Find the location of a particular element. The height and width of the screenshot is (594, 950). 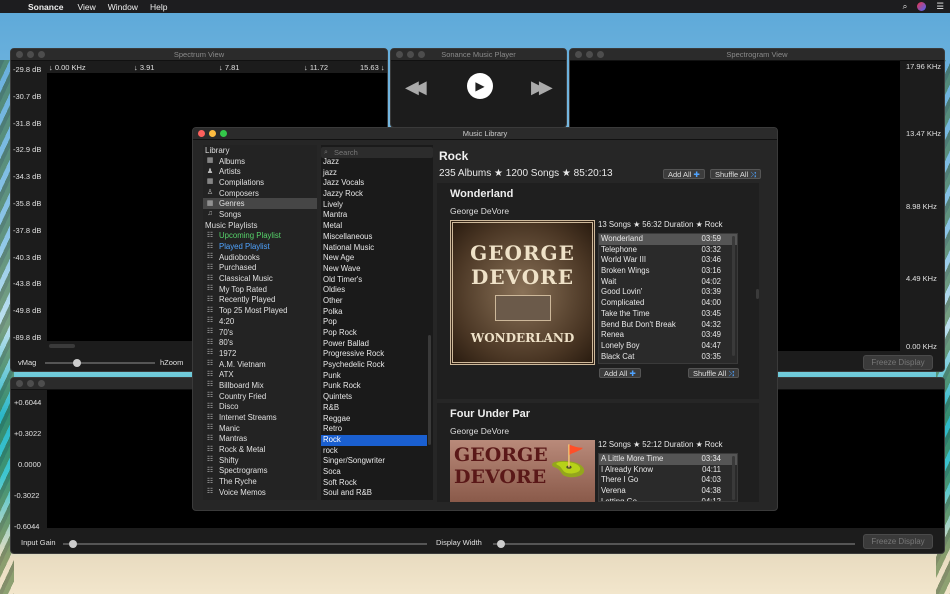

playlist-item: ☷ 70's is located at coordinates (260, 332).